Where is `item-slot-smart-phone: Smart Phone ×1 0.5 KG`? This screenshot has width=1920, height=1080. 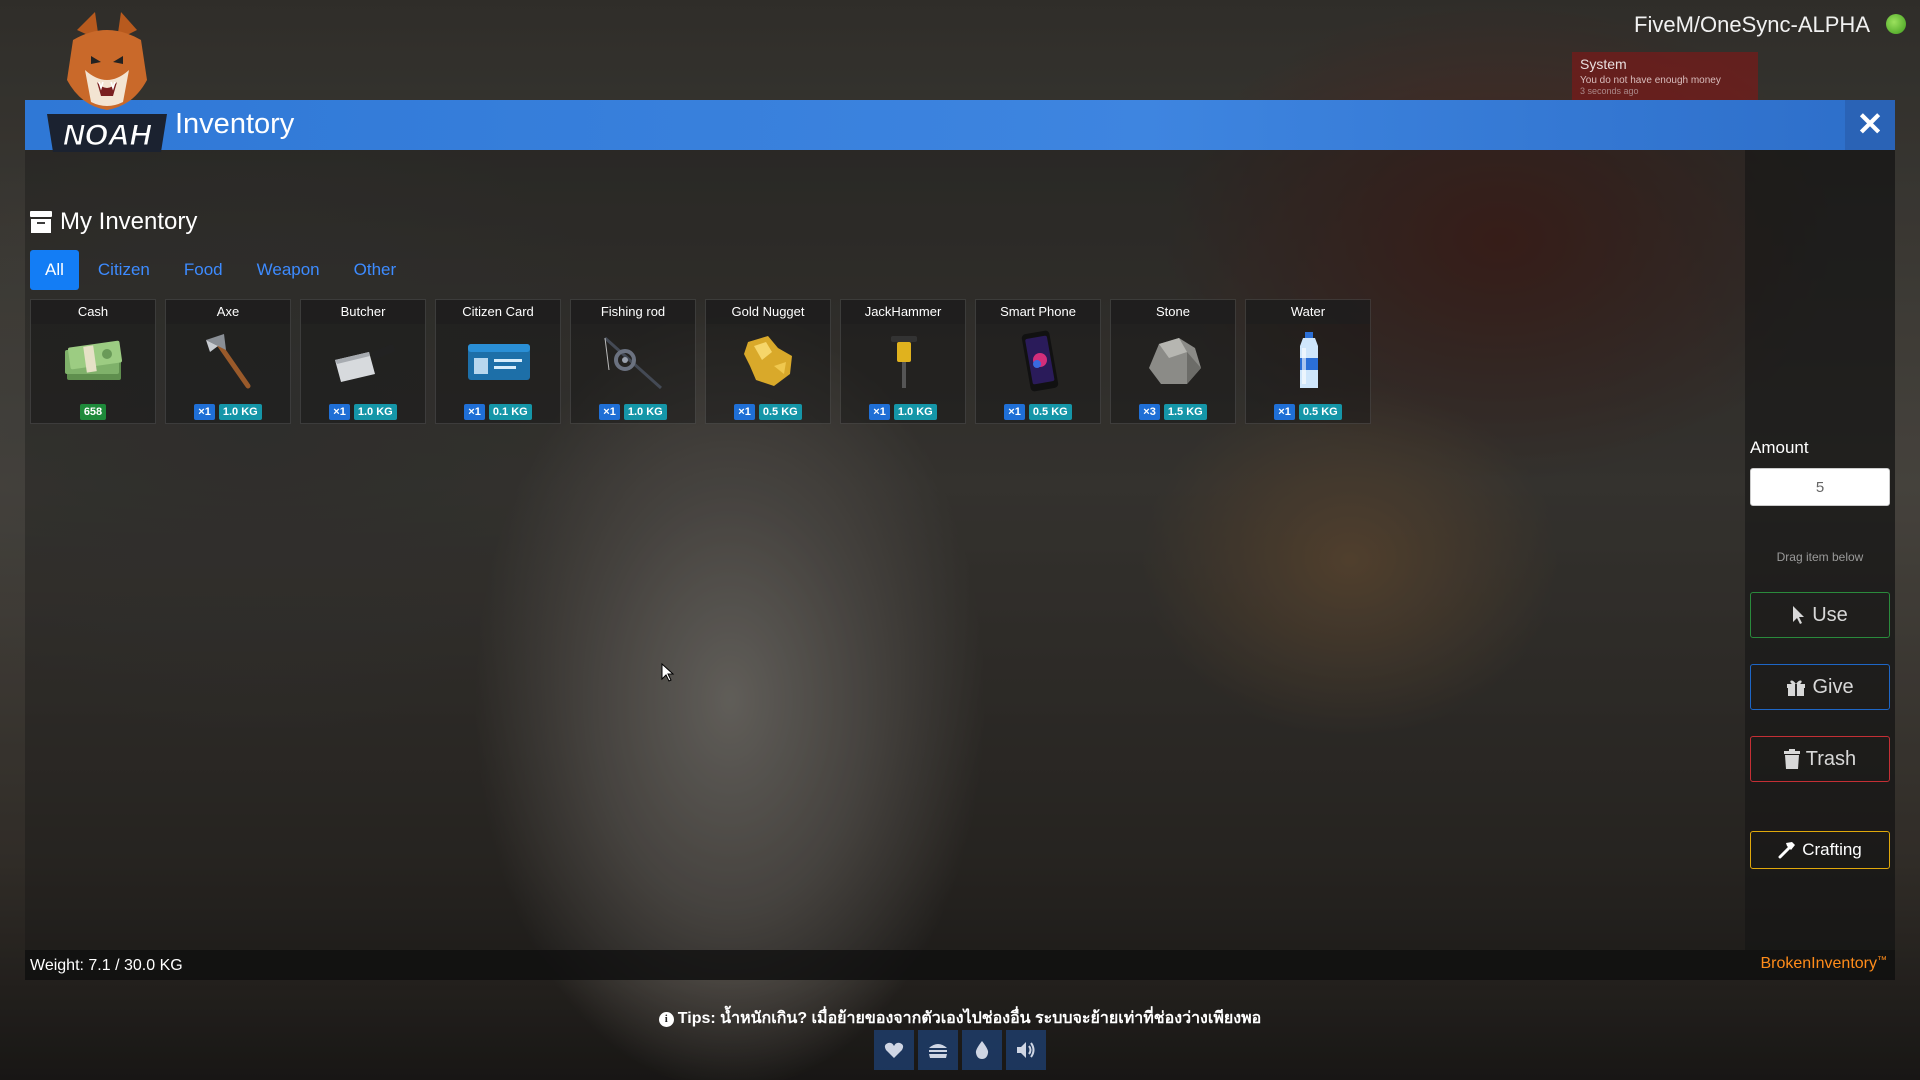
item-slot-smart-phone: Smart Phone ×1 0.5 KG is located at coordinates (1038, 361).